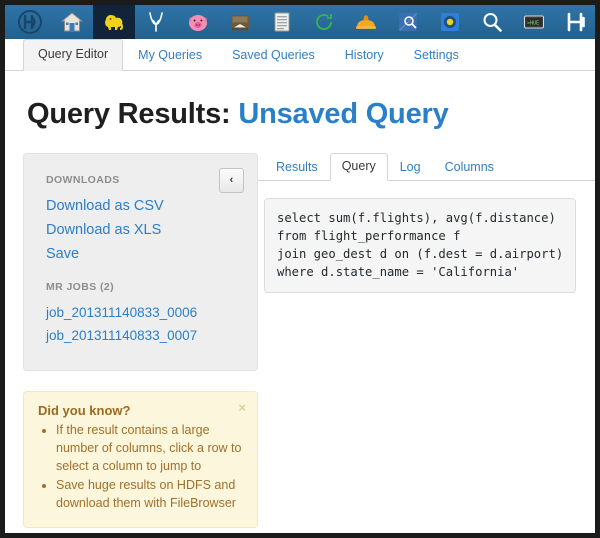  I want to click on hue-logo-icon, so click(30, 22).